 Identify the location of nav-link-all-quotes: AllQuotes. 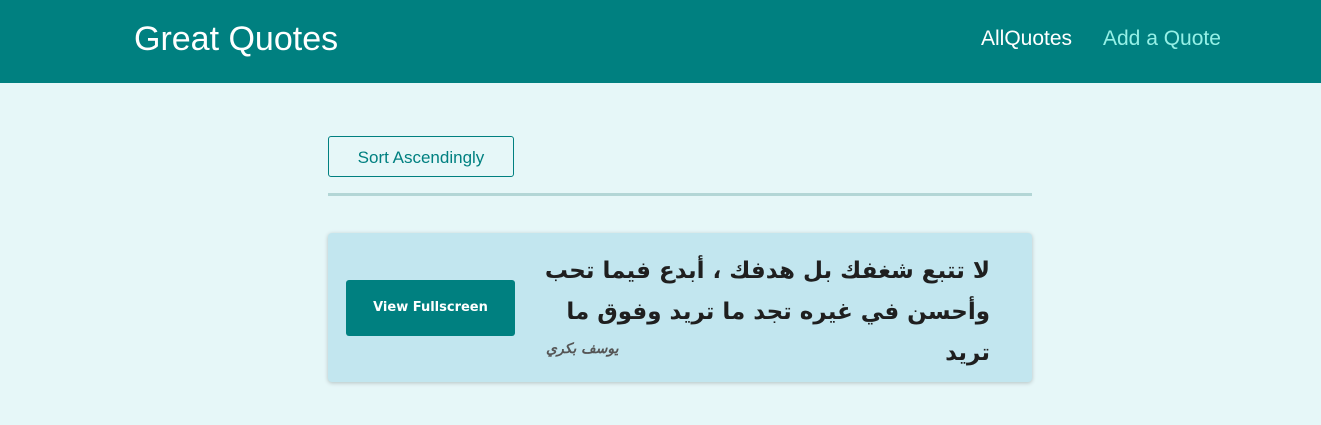
(1026, 39).